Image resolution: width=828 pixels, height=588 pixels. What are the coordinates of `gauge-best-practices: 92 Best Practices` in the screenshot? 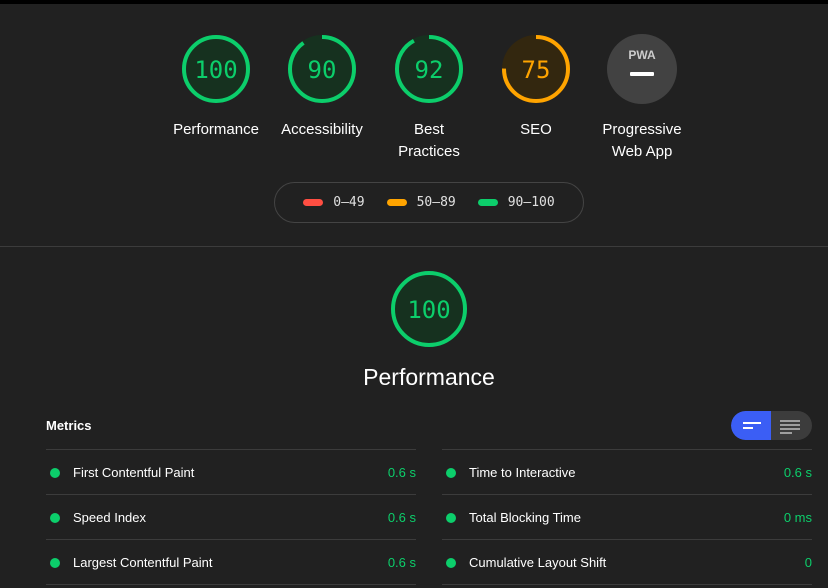 It's located at (429, 98).